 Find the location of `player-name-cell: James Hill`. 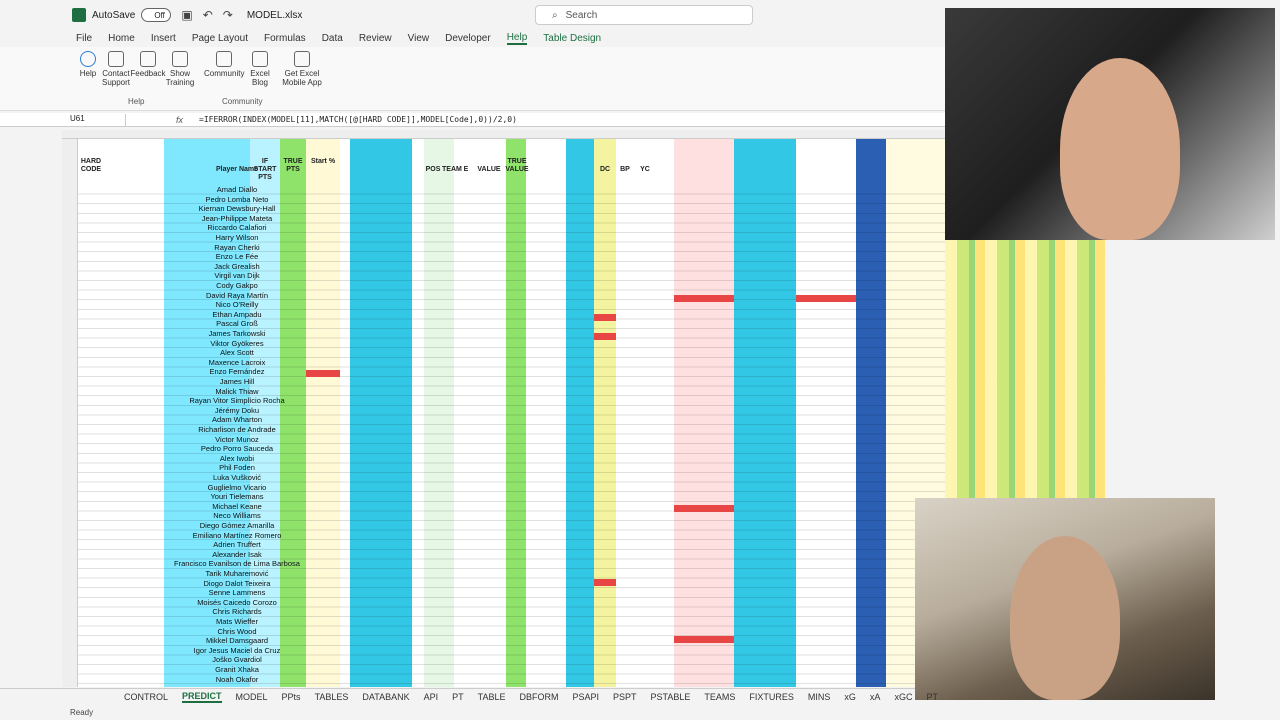

player-name-cell: James Hill is located at coordinates (237, 381).